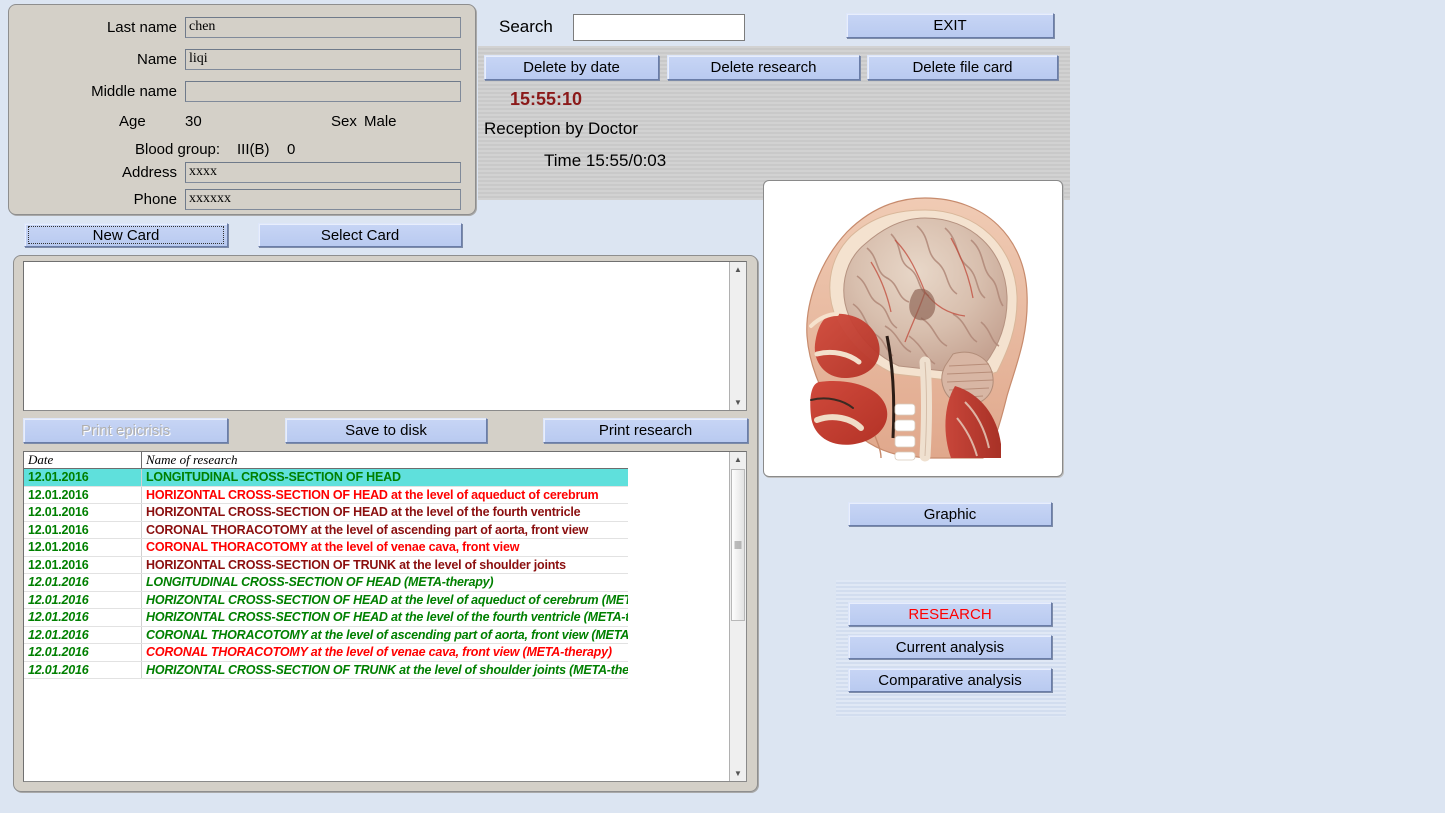  What do you see at coordinates (141, 27) in the screenshot?
I see `last-name-label: Last name` at bounding box center [141, 27].